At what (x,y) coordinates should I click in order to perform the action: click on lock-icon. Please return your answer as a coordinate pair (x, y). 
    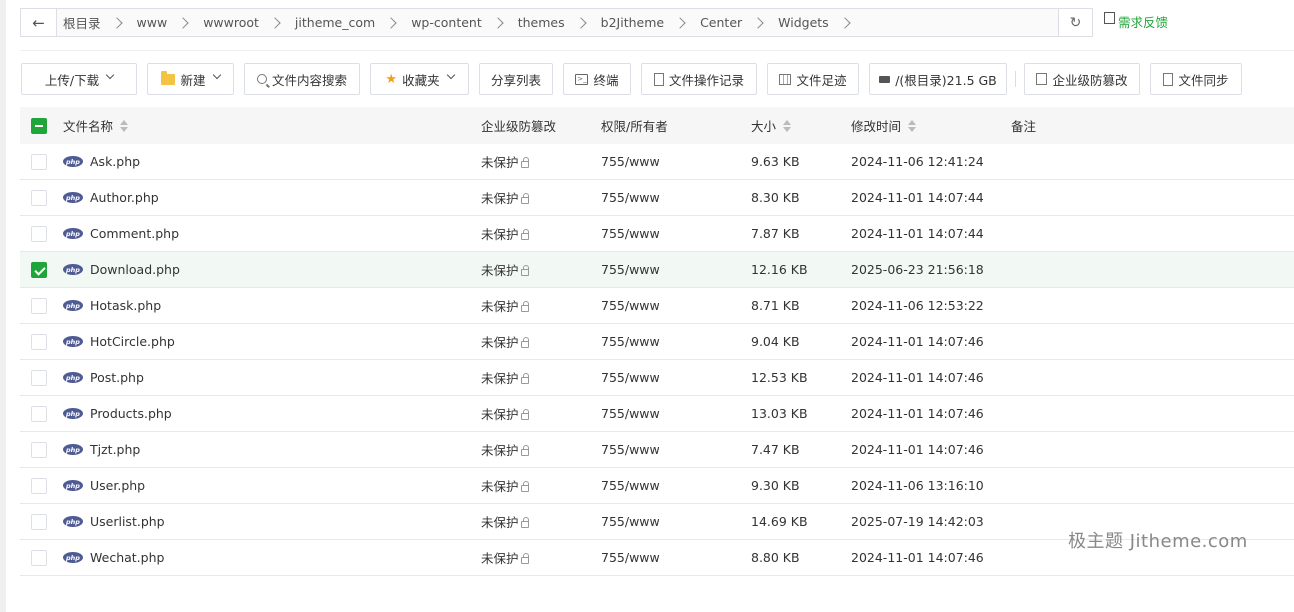
    Looking at the image, I should click on (524, 558).